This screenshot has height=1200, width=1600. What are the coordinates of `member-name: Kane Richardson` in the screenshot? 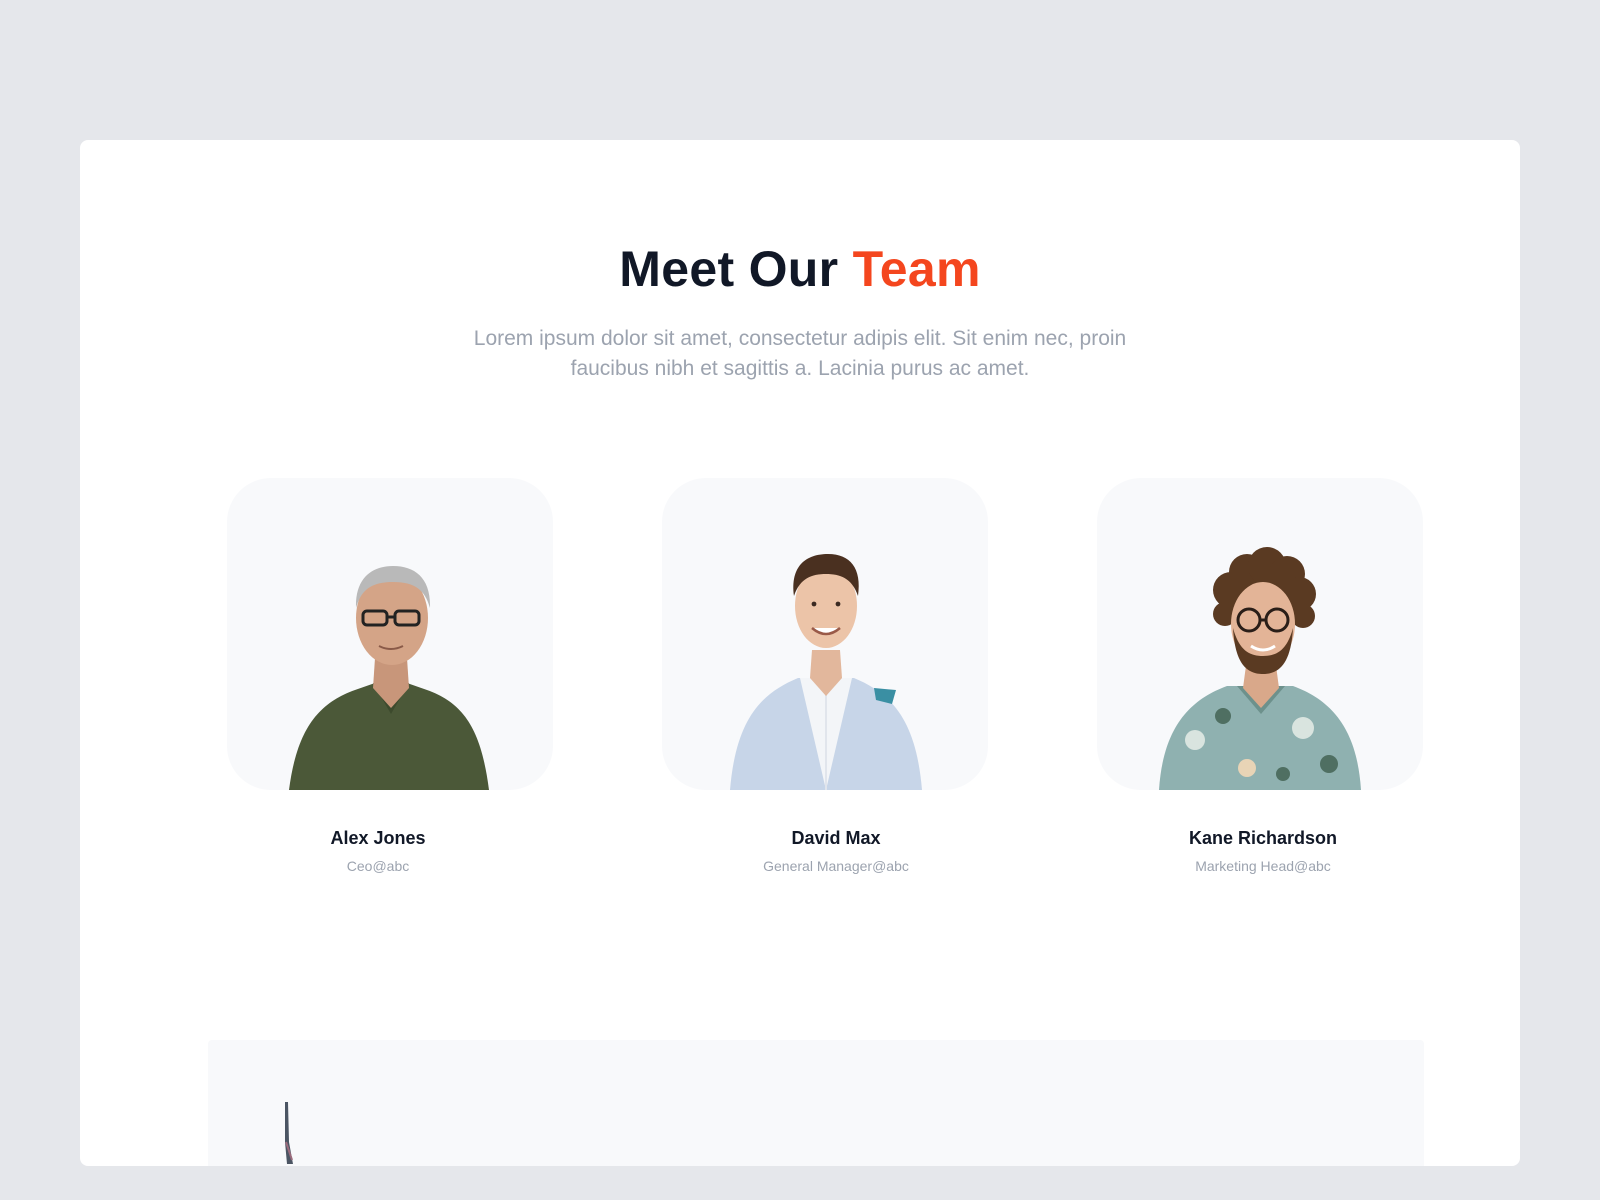 It's located at (1263, 838).